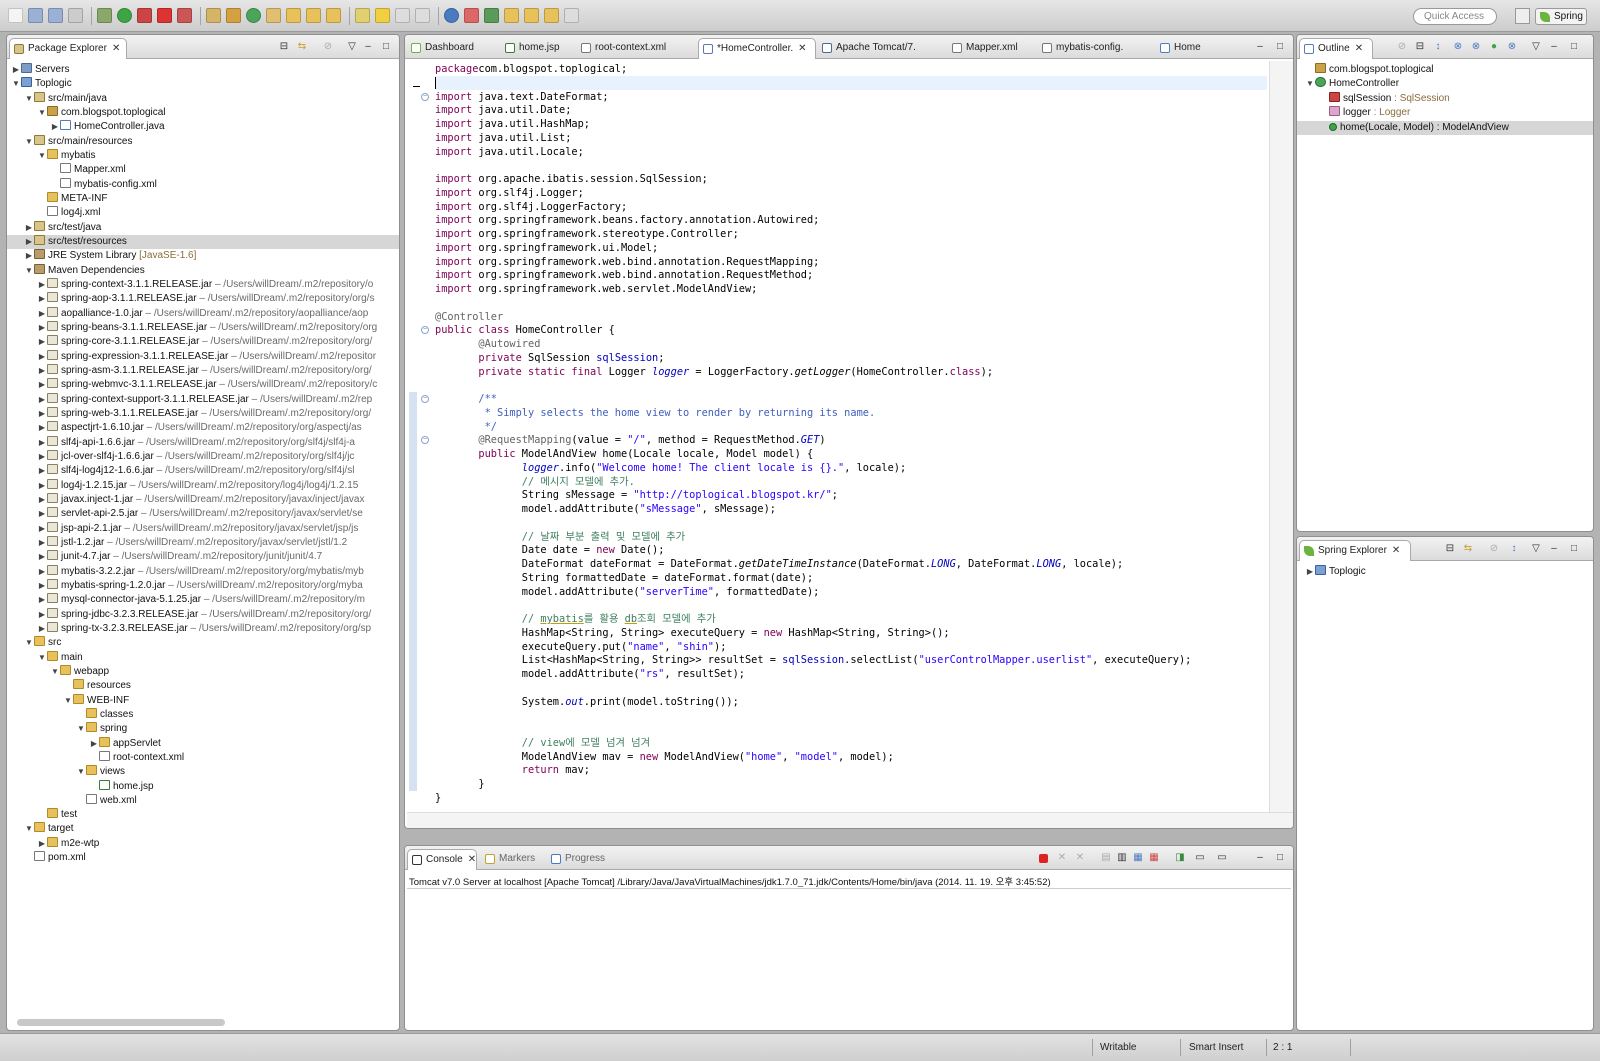 The image size is (1600, 1061). What do you see at coordinates (491, 15) in the screenshot?
I see `refresh-icon` at bounding box center [491, 15].